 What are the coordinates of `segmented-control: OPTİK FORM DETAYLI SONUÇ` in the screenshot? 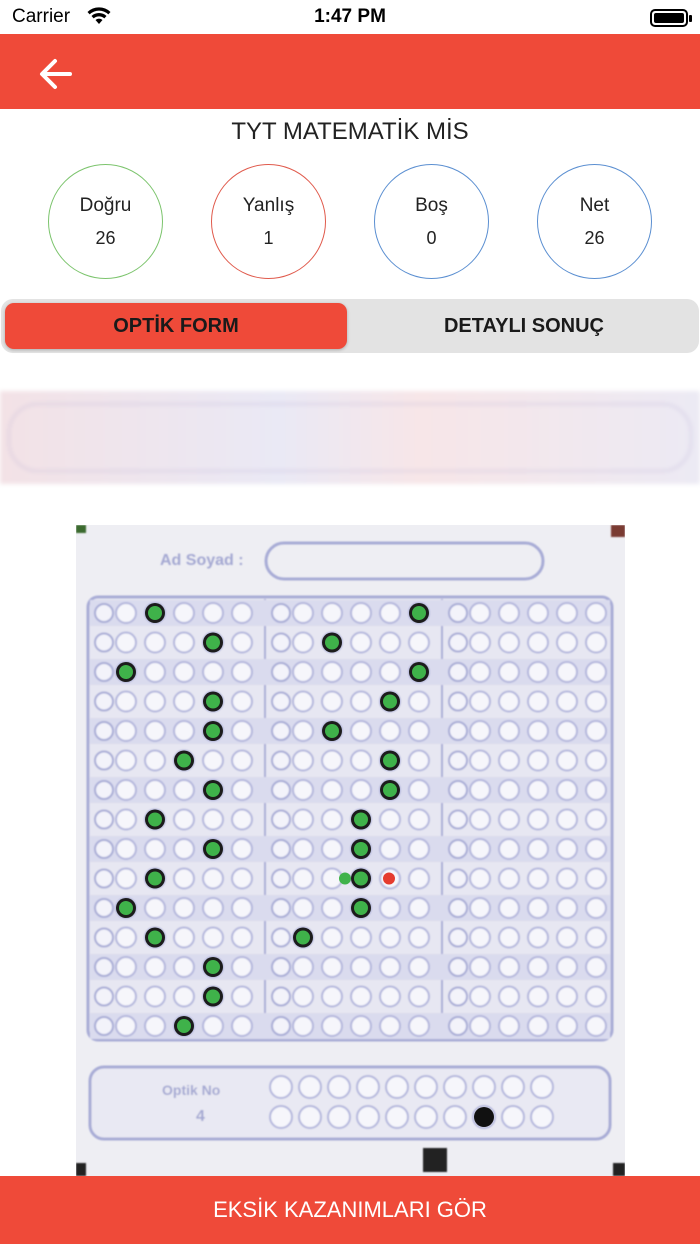 It's located at (350, 326).